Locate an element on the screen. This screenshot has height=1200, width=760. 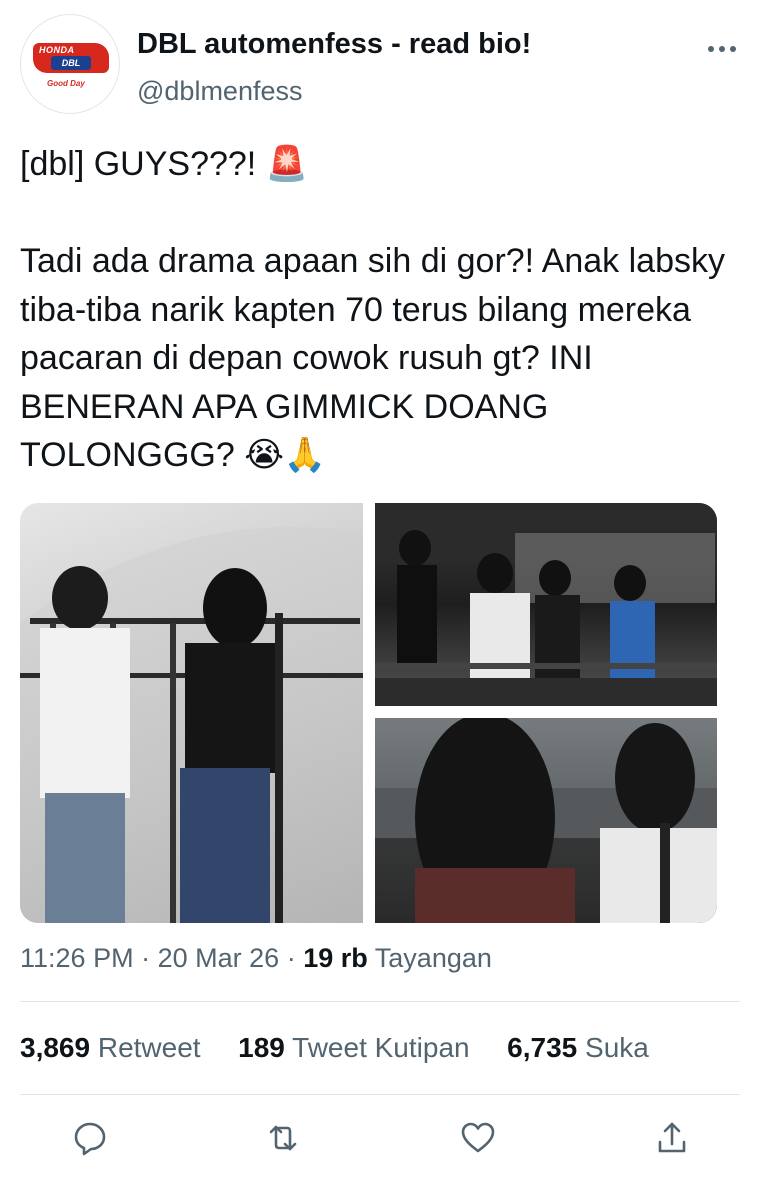
likes-label: Suka is located at coordinates (617, 1047).